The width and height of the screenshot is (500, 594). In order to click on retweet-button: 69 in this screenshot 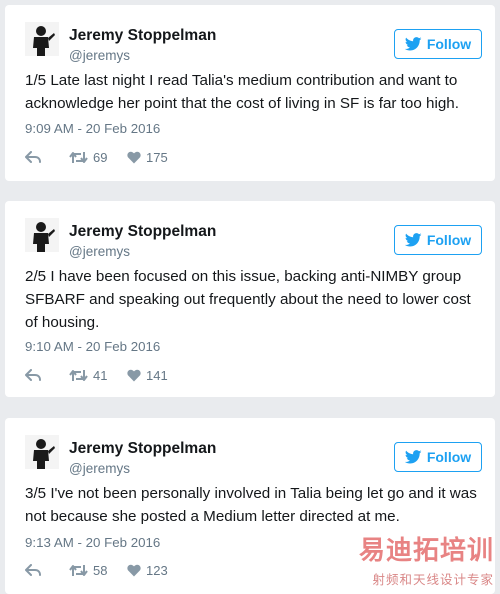, I will do `click(98, 157)`.